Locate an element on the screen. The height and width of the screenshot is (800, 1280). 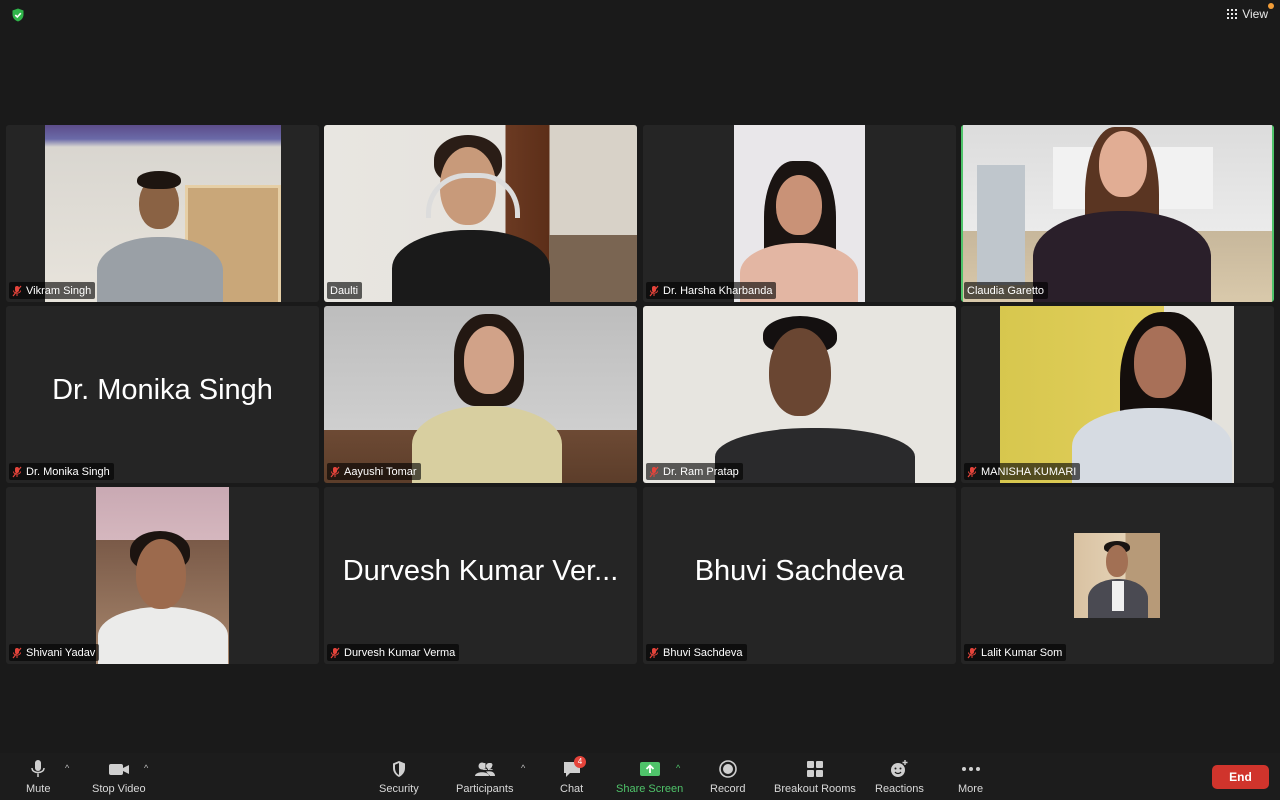
grid-view-icon is located at coordinates (1232, 14).